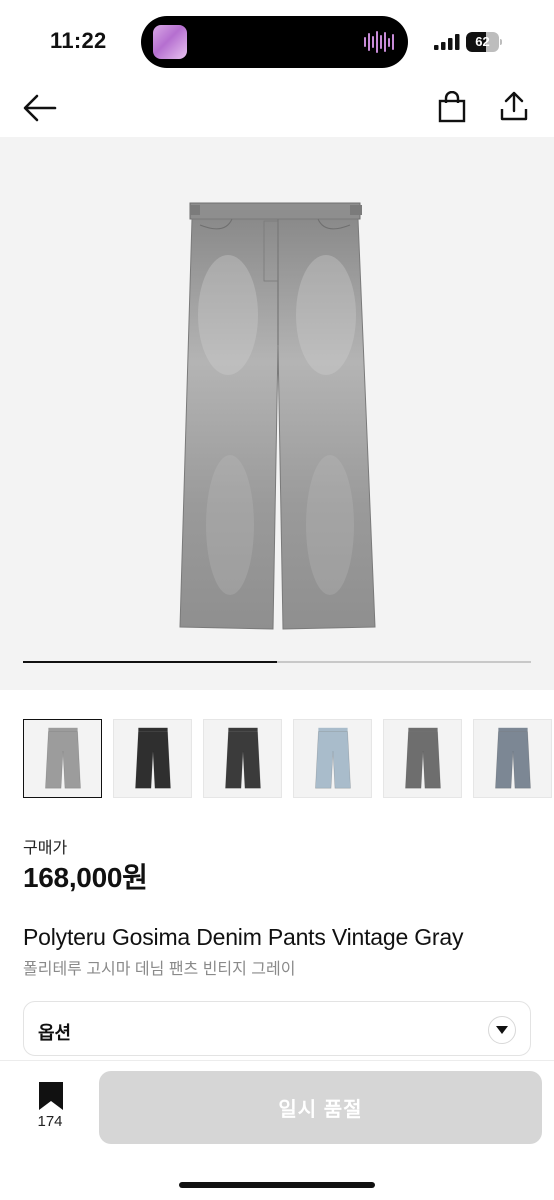  What do you see at coordinates (379, 42) in the screenshot?
I see `audio-waveform-icon` at bounding box center [379, 42].